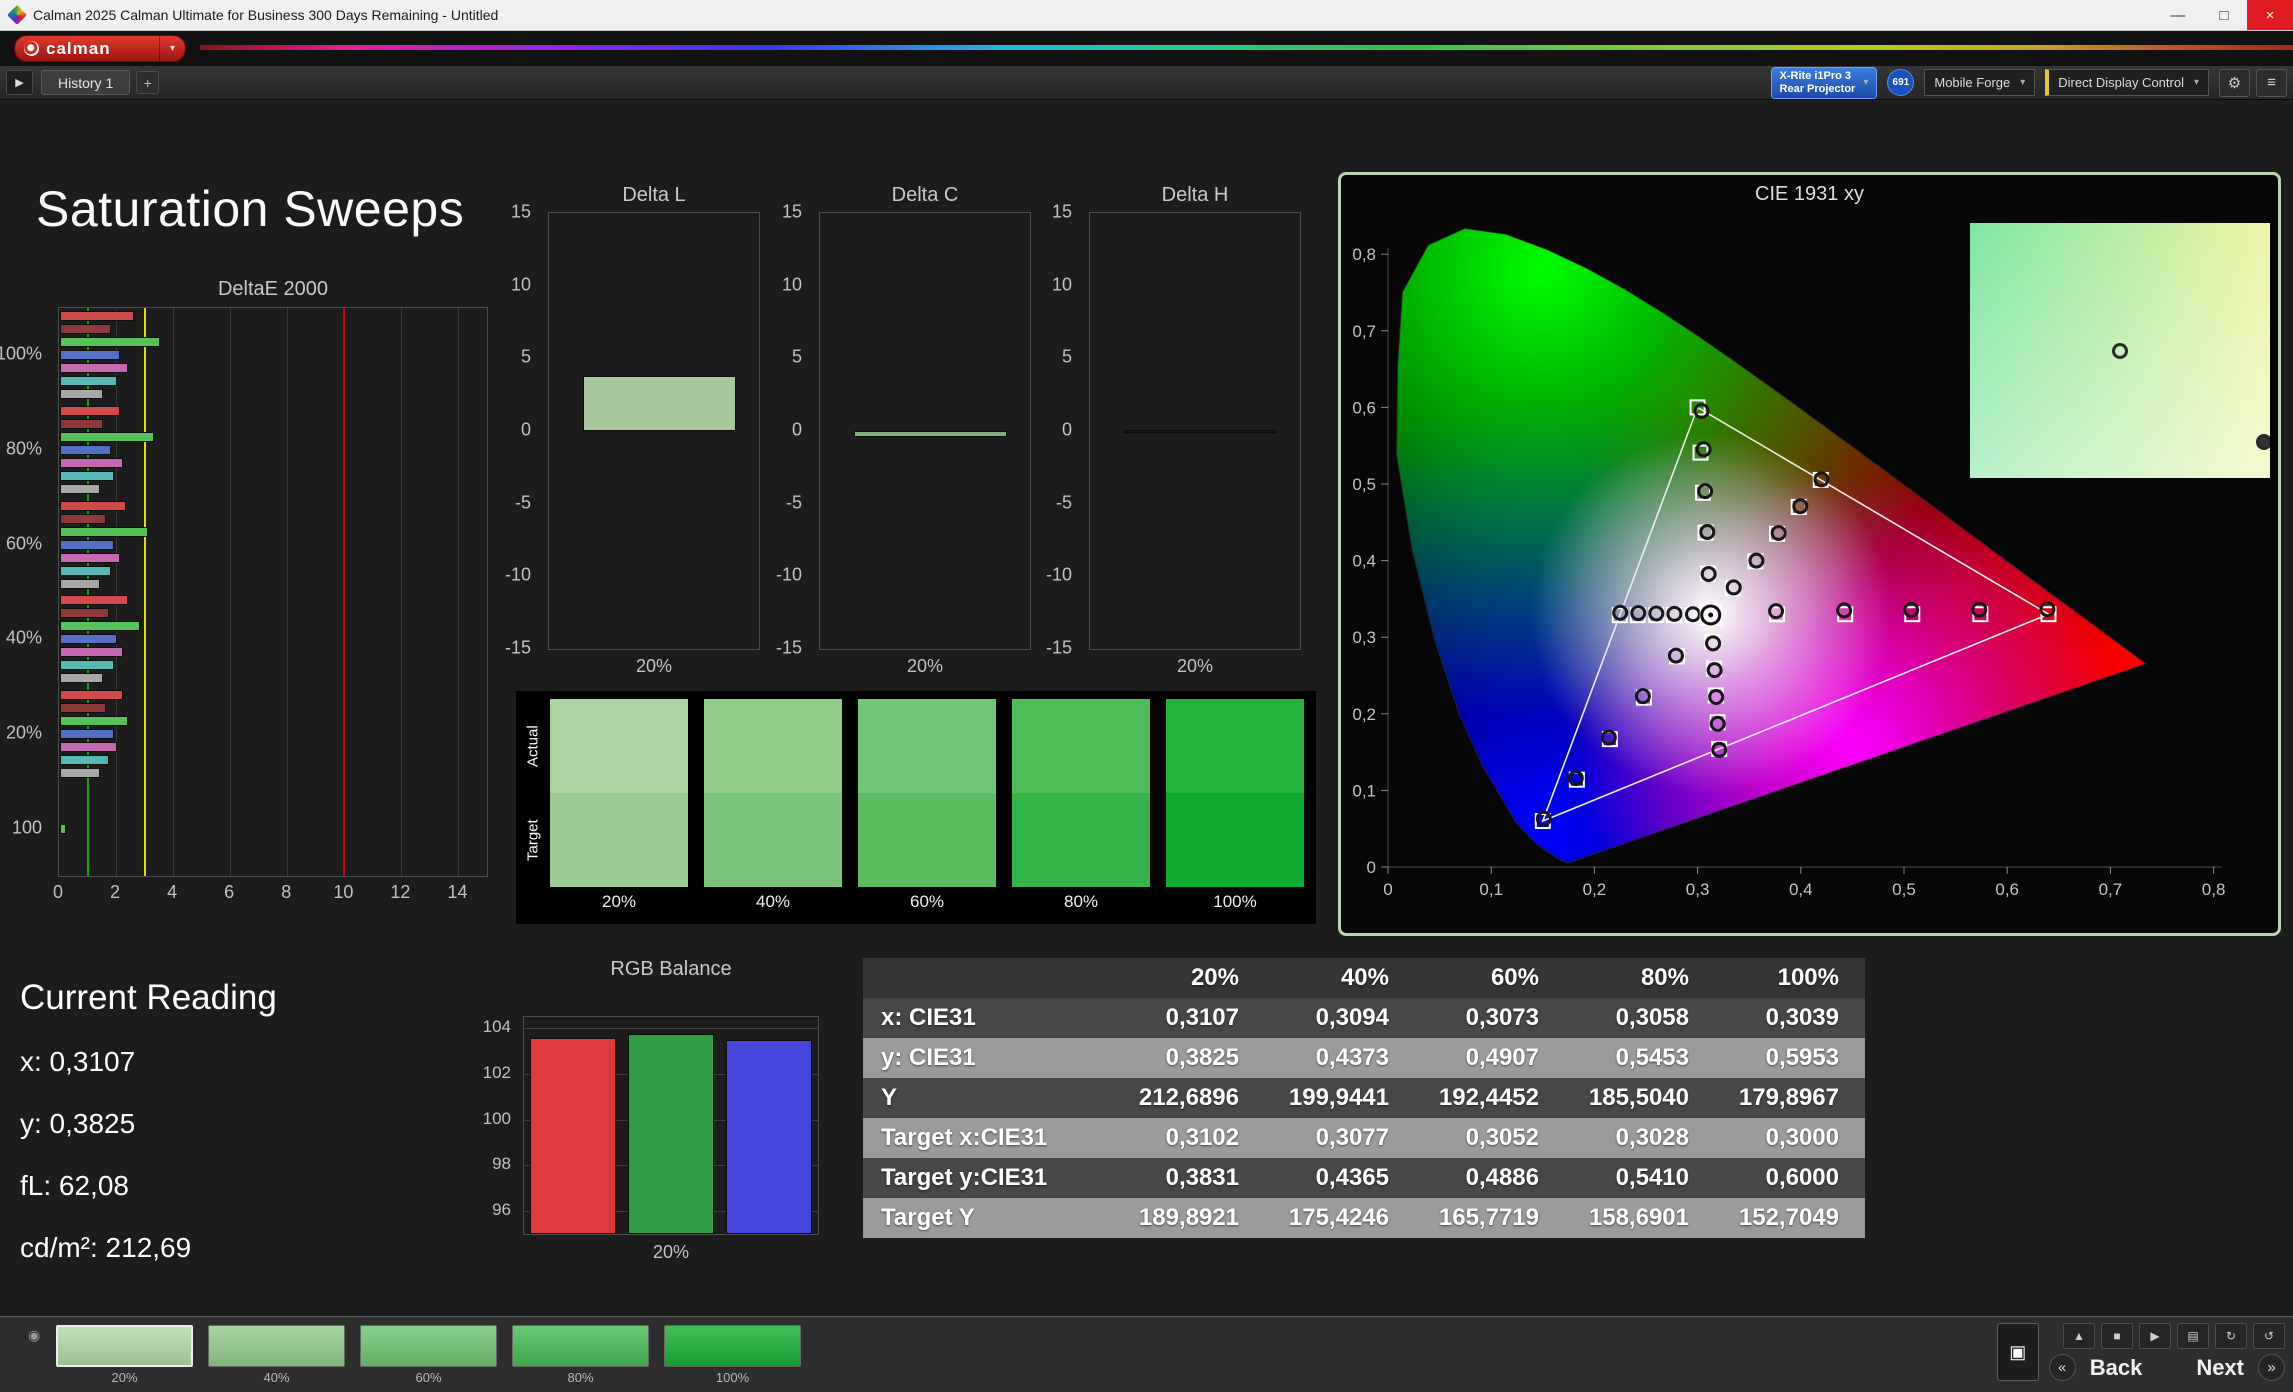 This screenshot has height=1392, width=2293. What do you see at coordinates (1502, 1177) in the screenshot?
I see `table-cell: 0,4886` at bounding box center [1502, 1177].